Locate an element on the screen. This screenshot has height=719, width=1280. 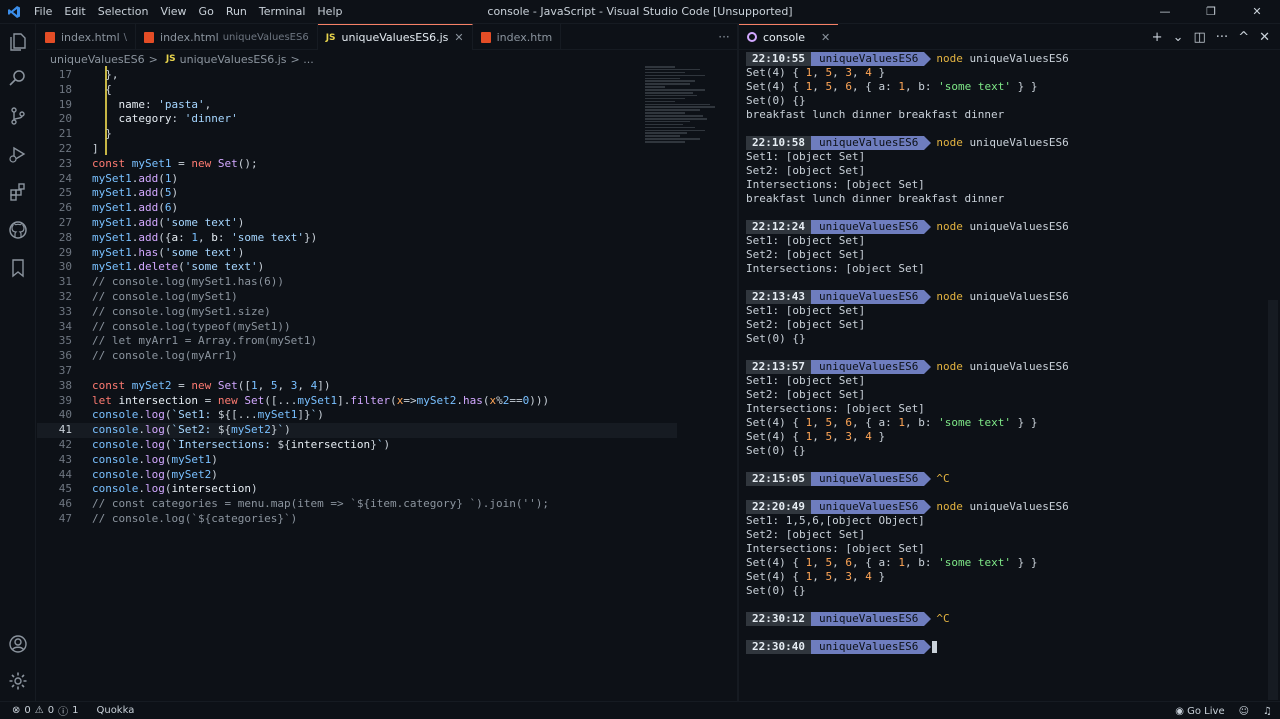
settings-gear-icon is located at coordinates (18, 681).